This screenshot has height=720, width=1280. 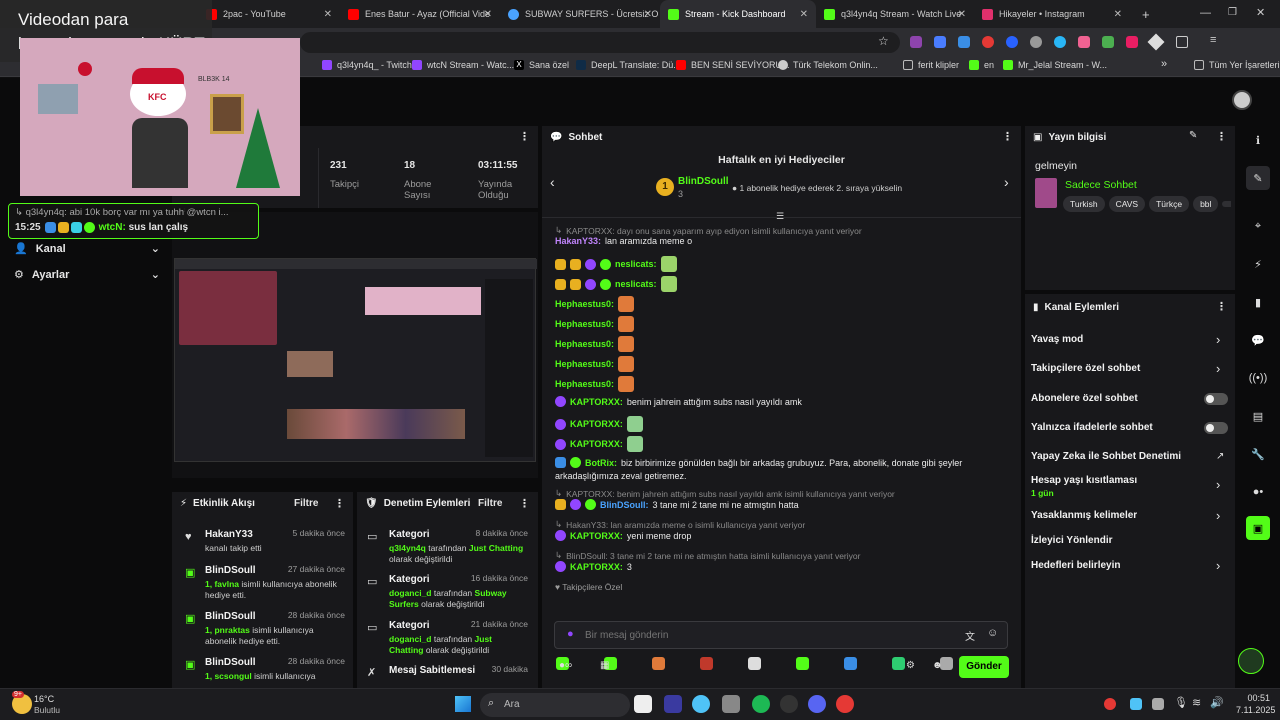 I want to click on tag: CAVS, so click(x=1127, y=204).